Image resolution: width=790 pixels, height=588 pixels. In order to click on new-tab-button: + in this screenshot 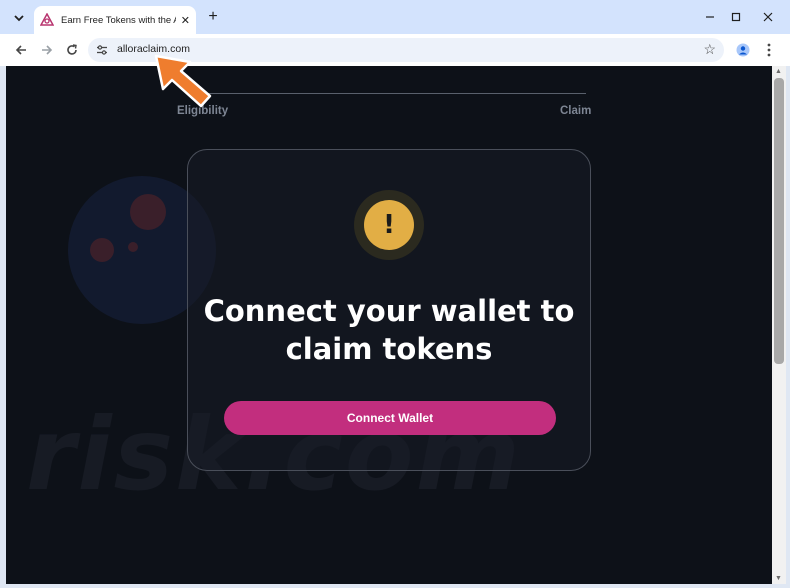, I will do `click(213, 17)`.